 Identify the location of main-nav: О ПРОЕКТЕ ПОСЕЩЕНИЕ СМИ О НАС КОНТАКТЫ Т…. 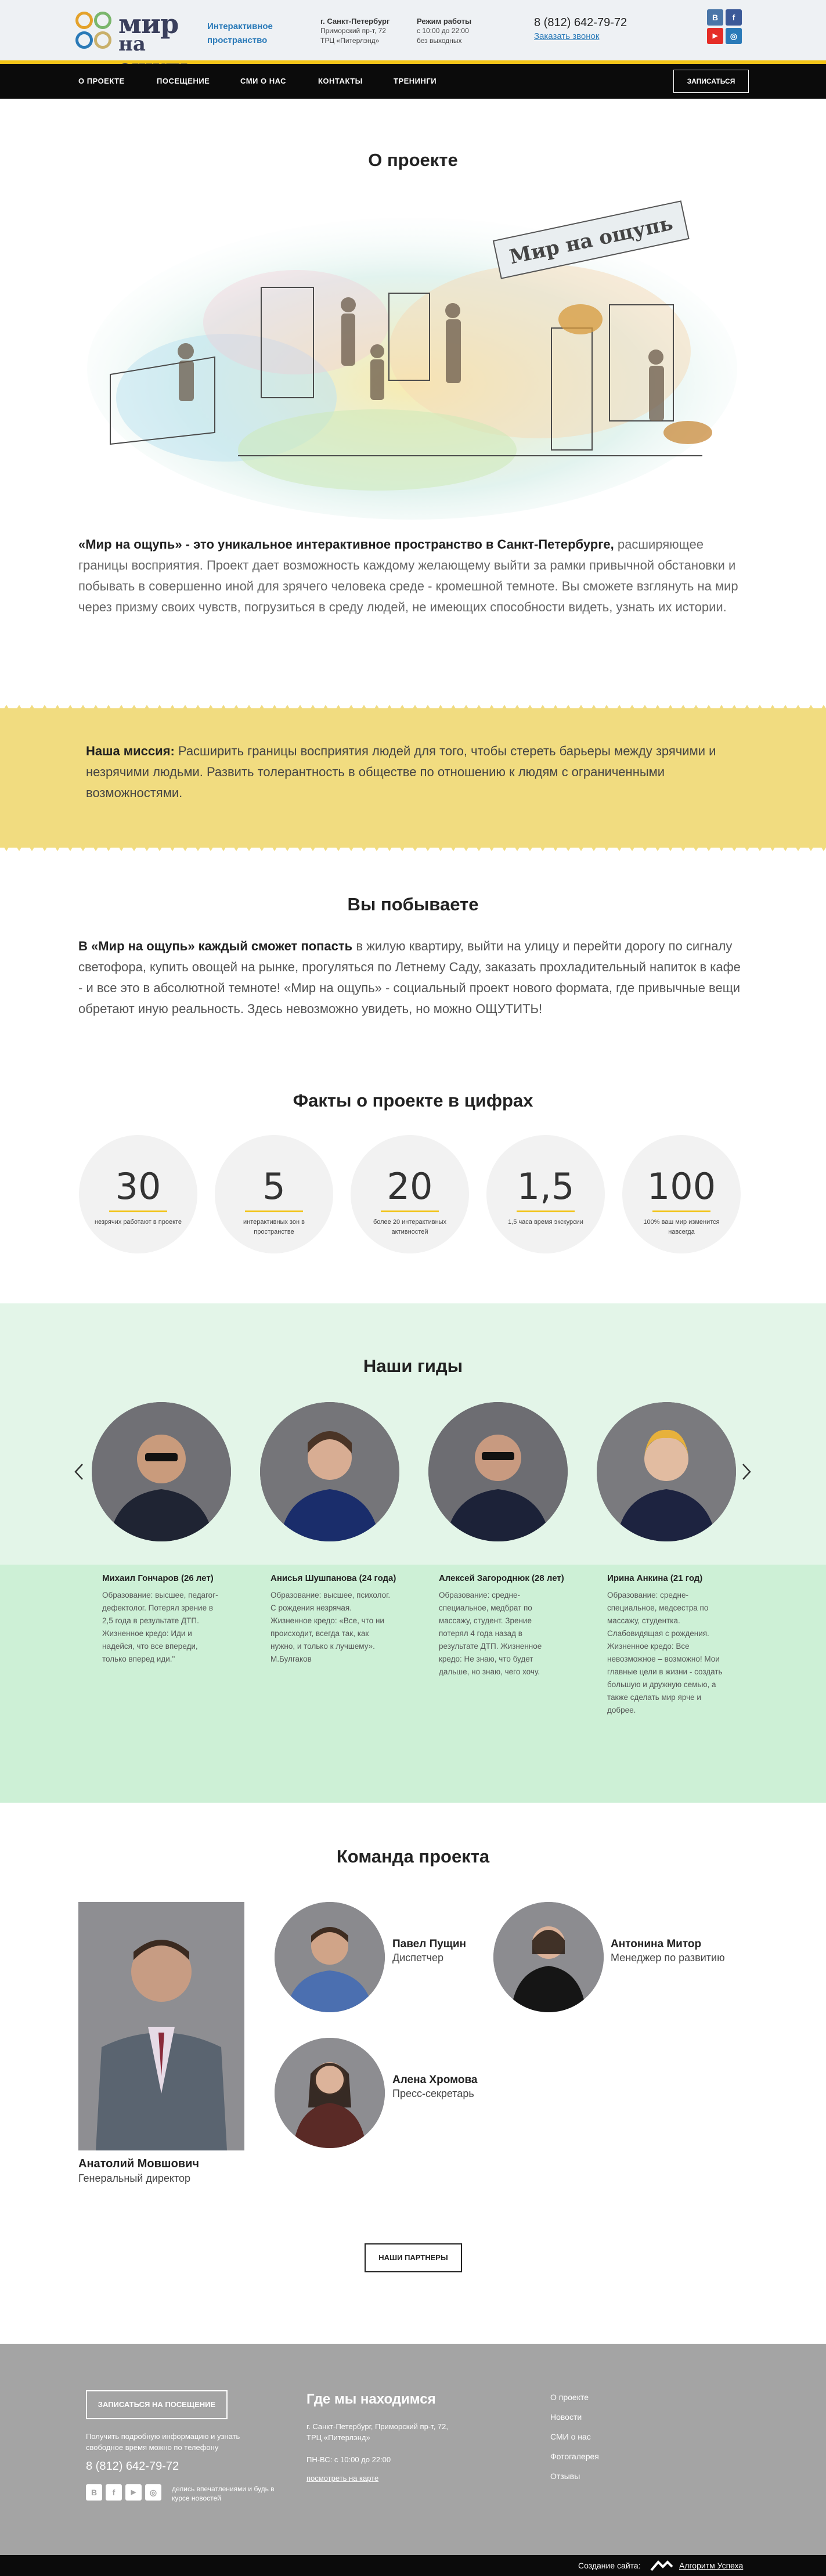
(413, 81).